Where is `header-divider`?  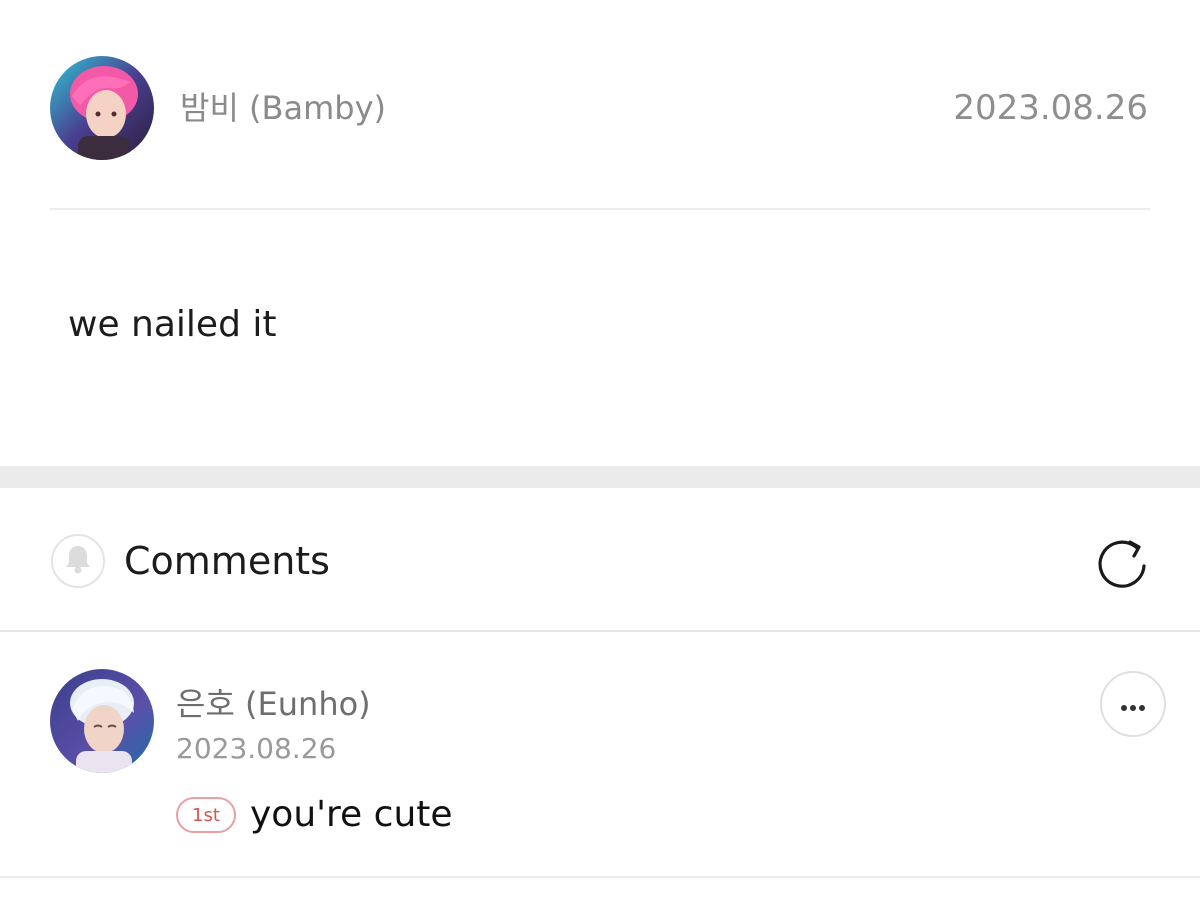 header-divider is located at coordinates (600, 209).